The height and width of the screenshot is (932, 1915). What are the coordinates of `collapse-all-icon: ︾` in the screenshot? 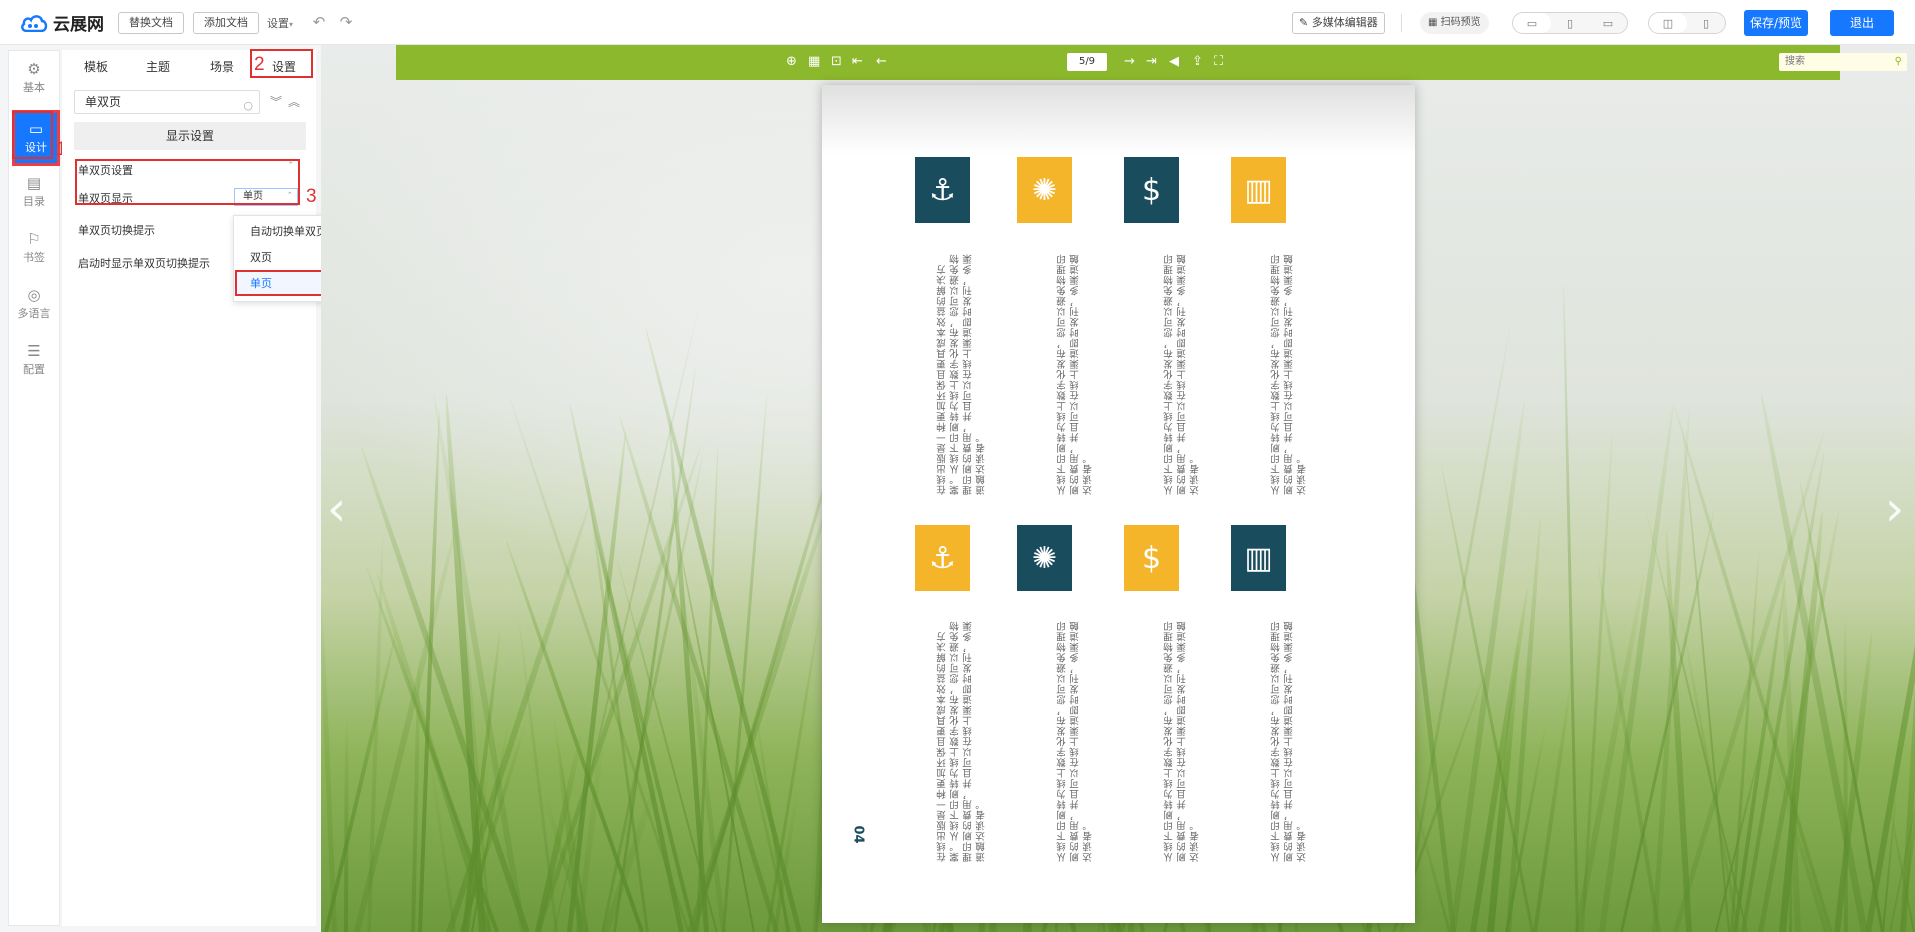 It's located at (276, 101).